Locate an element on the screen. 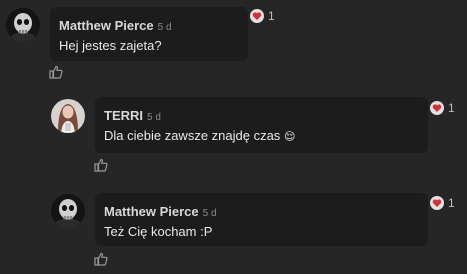 The width and height of the screenshot is (467, 274). comment-bubble: Matthew Pierce 5 d Też Cię kocham :P is located at coordinates (261, 219).